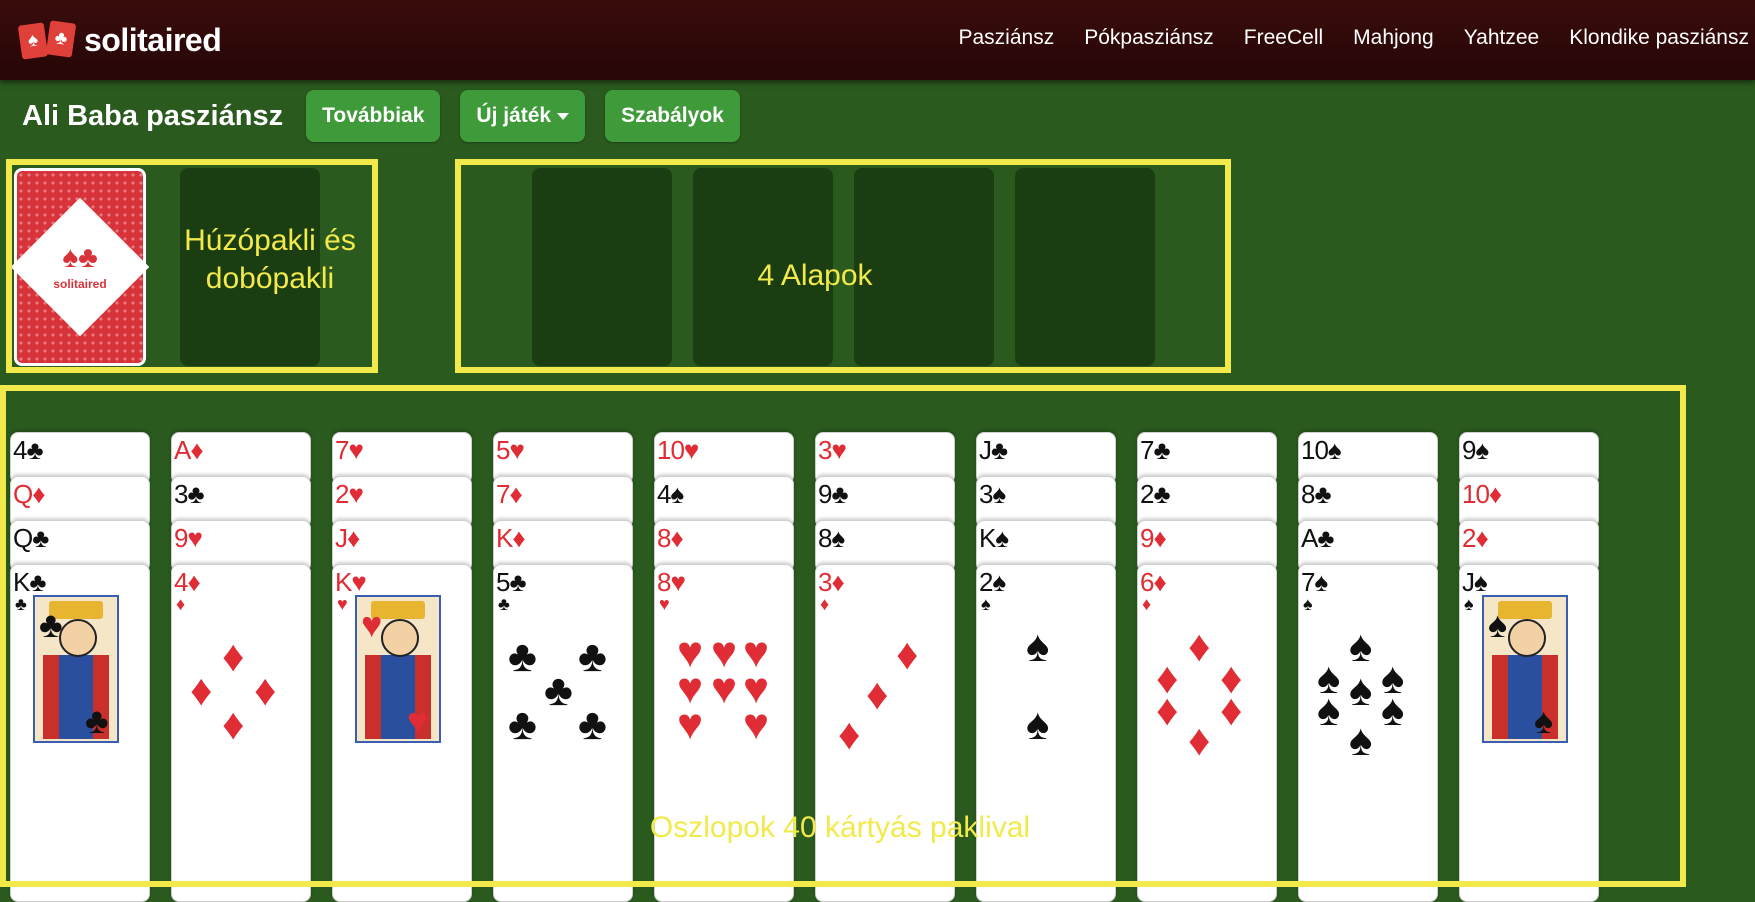  What do you see at coordinates (1393, 38) in the screenshot?
I see `nav-link-mahjong: Mahjong` at bounding box center [1393, 38].